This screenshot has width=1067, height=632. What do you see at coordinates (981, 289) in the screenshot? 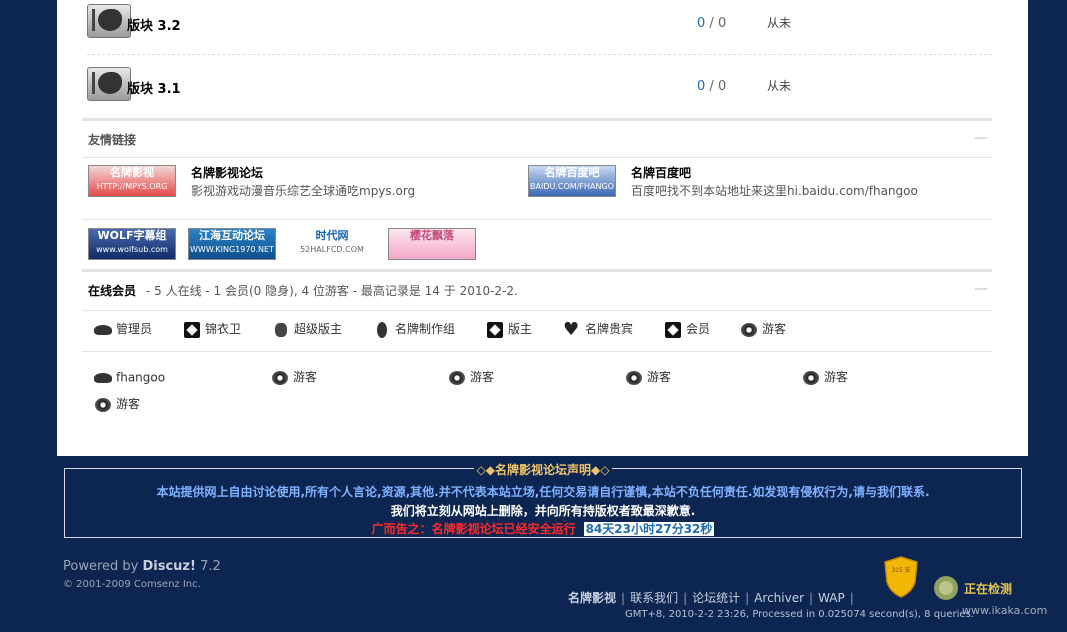
I see `online-collapse-button: —` at bounding box center [981, 289].